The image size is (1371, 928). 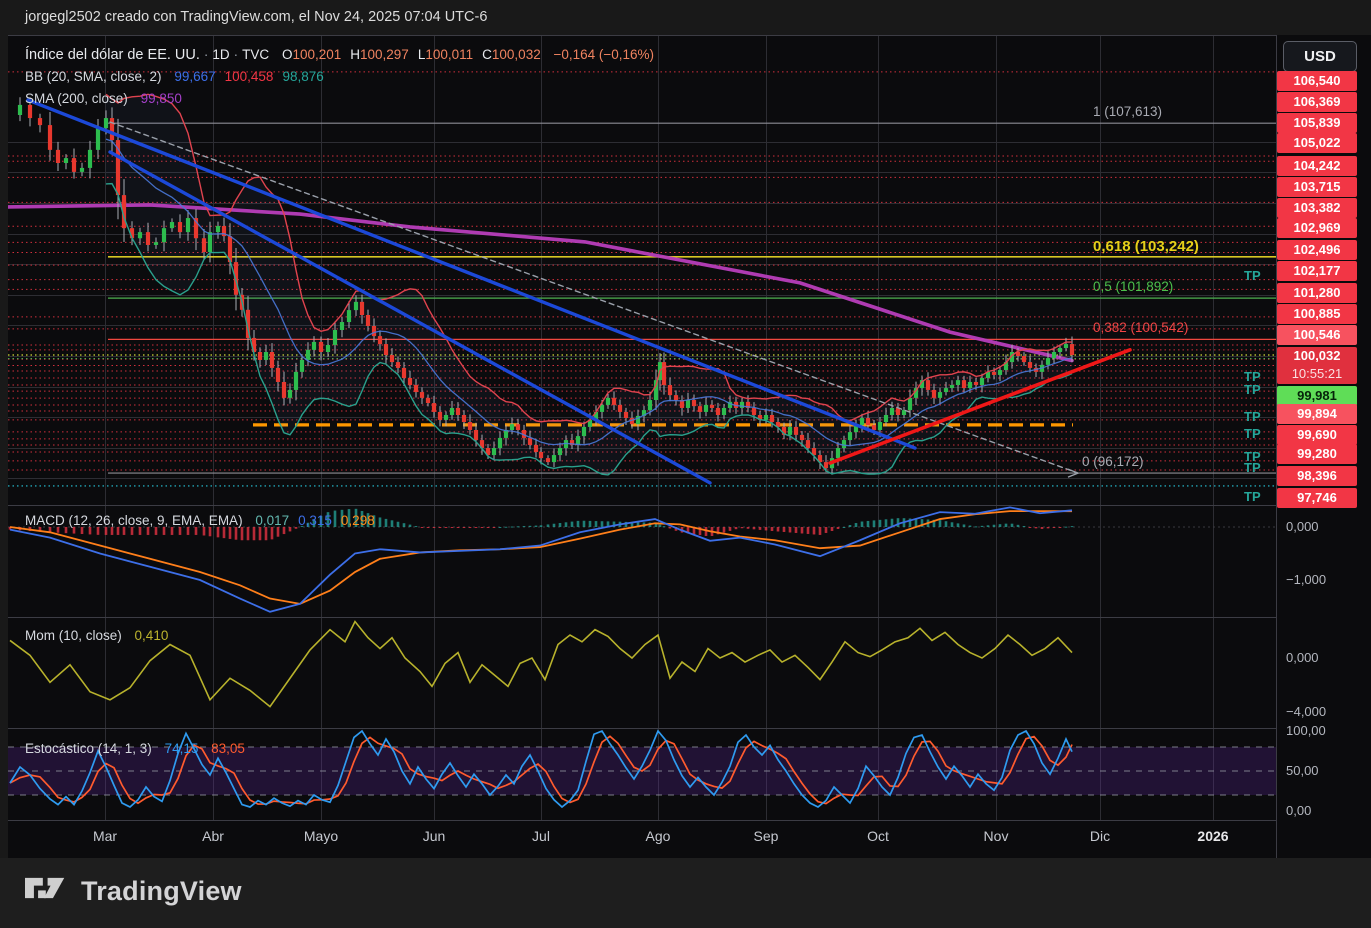 What do you see at coordinates (1317, 335) in the screenshot?
I see `price-label-12: 100,546` at bounding box center [1317, 335].